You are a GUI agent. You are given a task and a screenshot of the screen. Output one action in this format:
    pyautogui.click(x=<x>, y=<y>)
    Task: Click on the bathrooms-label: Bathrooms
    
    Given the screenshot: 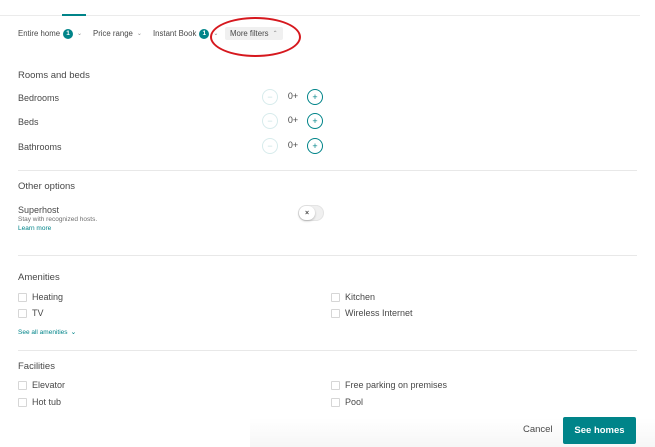 What is the action you would take?
    pyautogui.click(x=40, y=147)
    